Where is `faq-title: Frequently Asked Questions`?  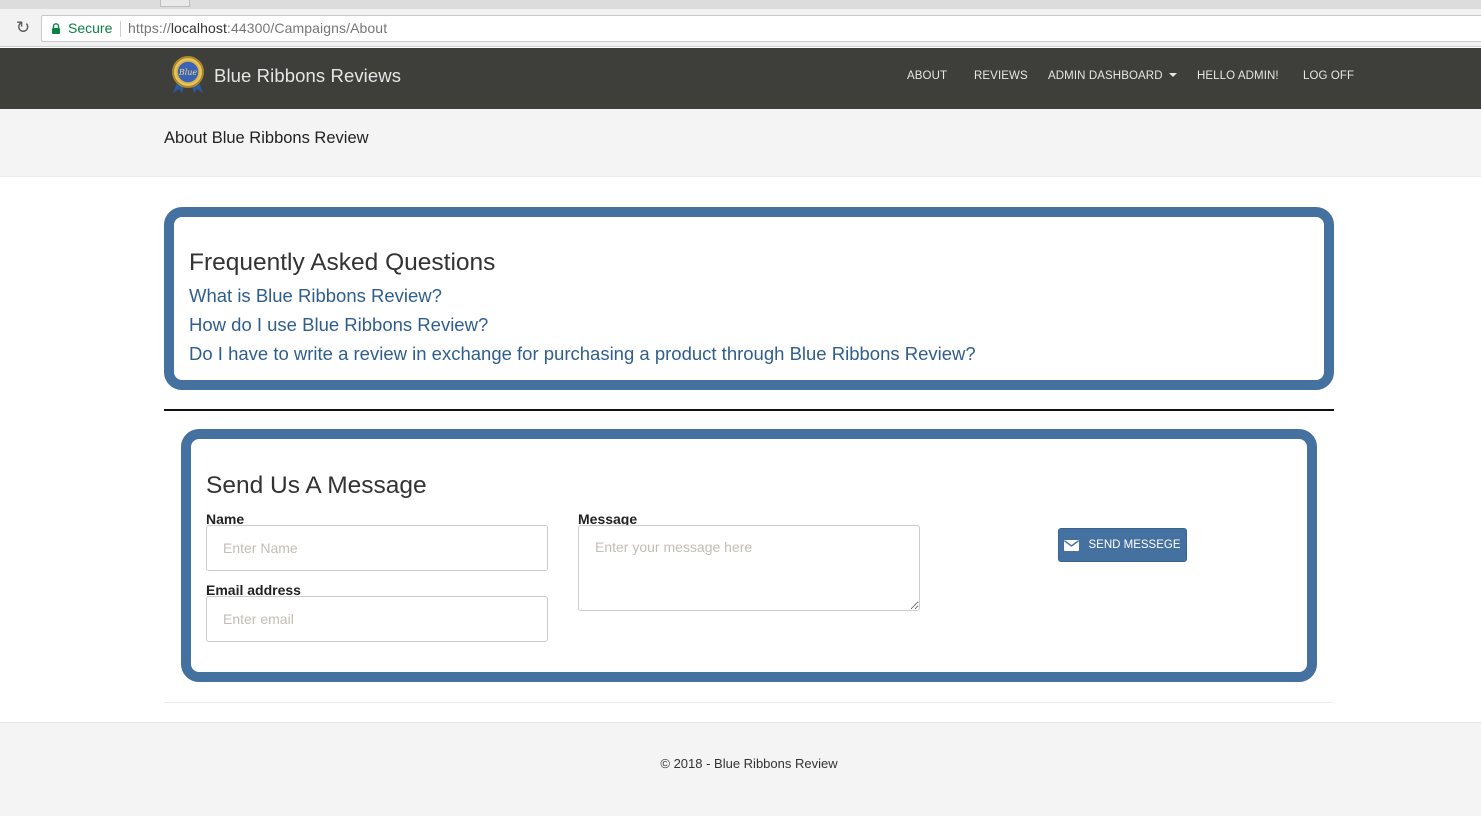 faq-title: Frequently Asked Questions is located at coordinates (342, 262).